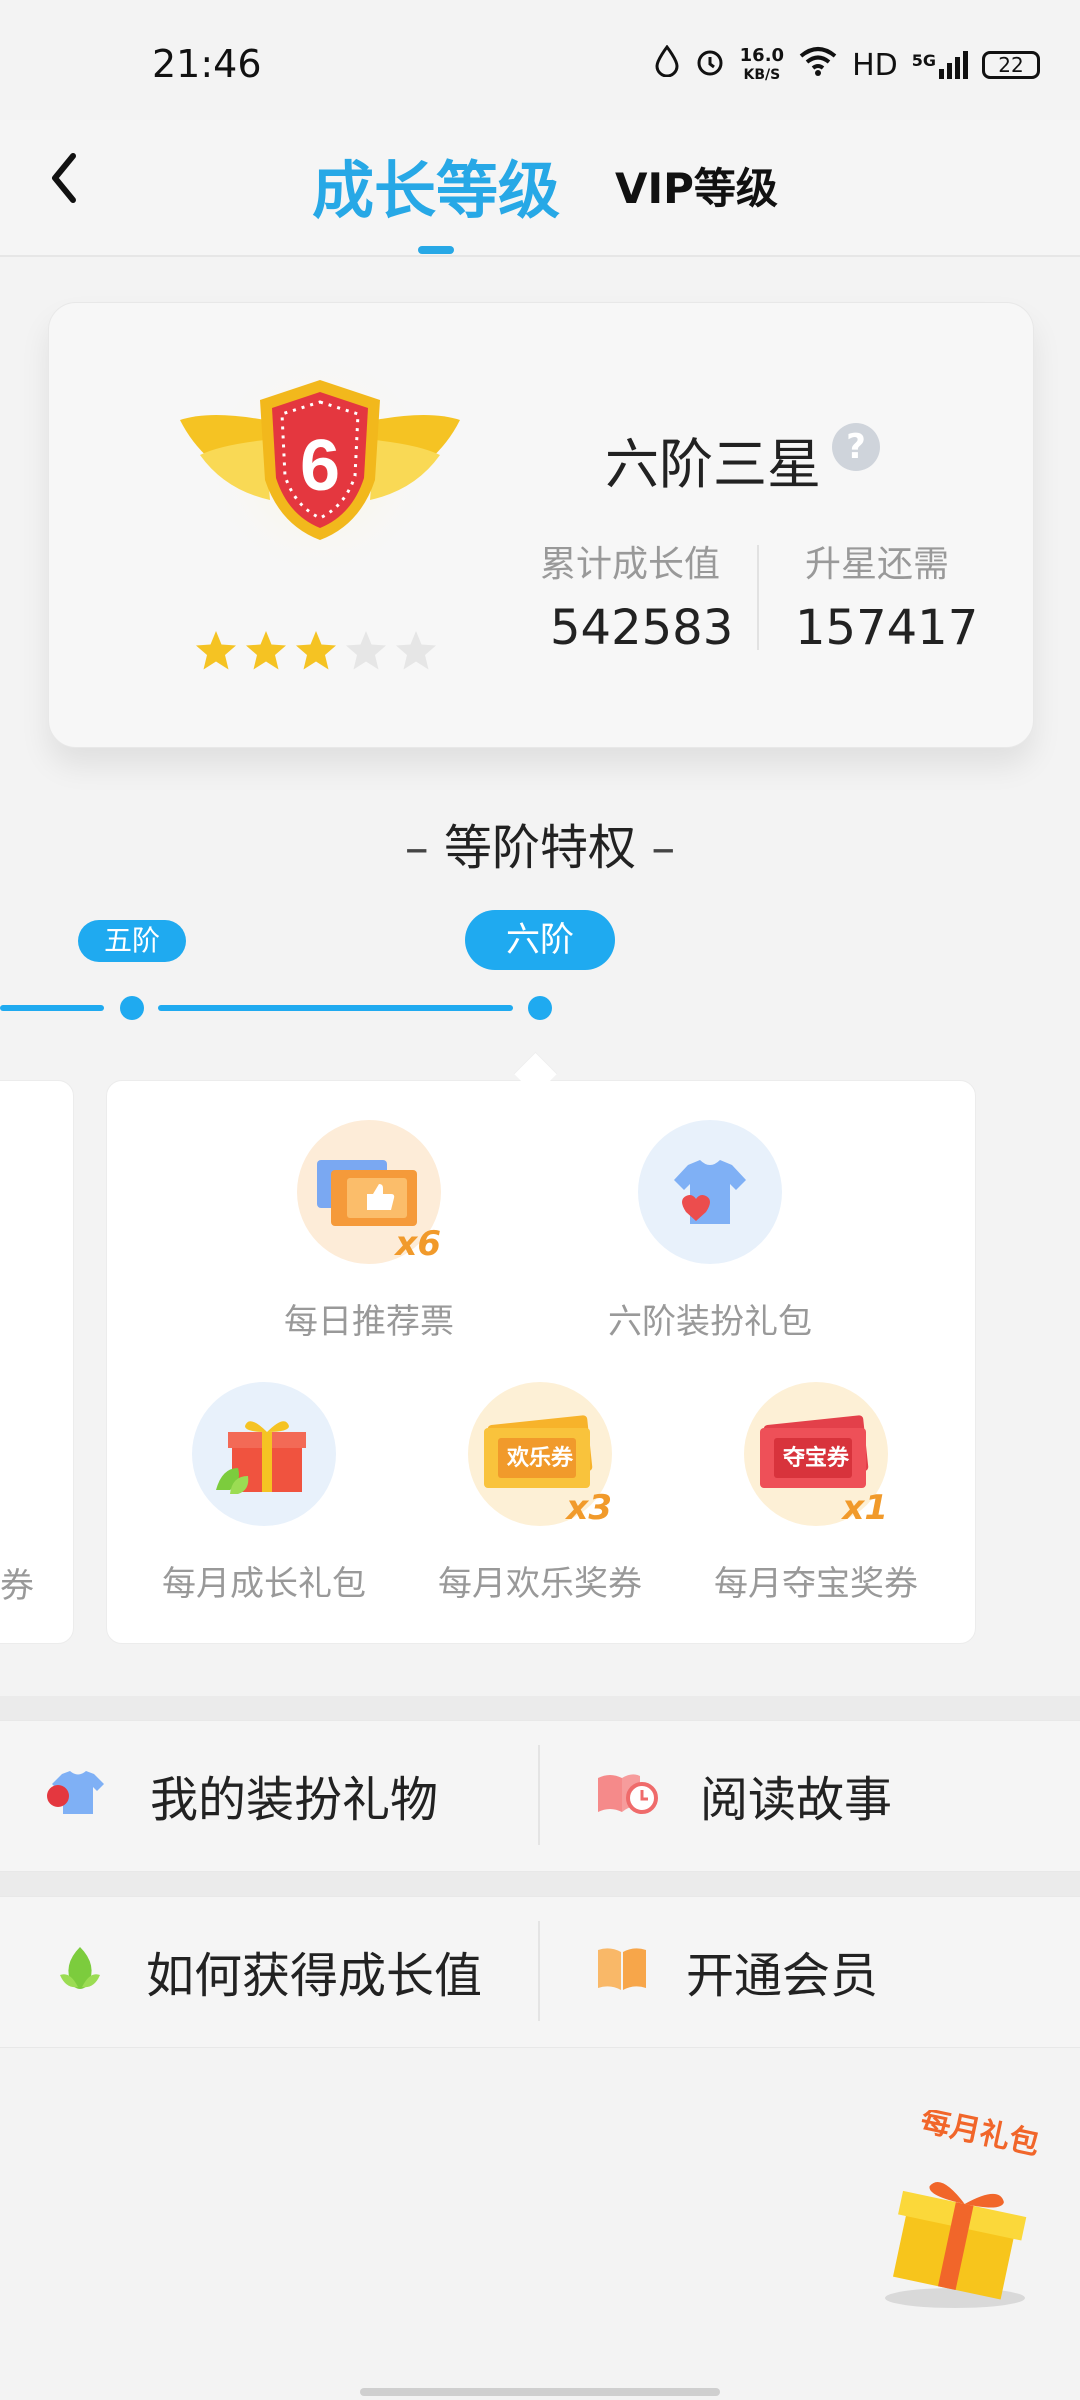 The image size is (1080, 2400). What do you see at coordinates (264, 1584) in the screenshot?
I see `privilege-label-growth-gift: 每月成长礼包` at bounding box center [264, 1584].